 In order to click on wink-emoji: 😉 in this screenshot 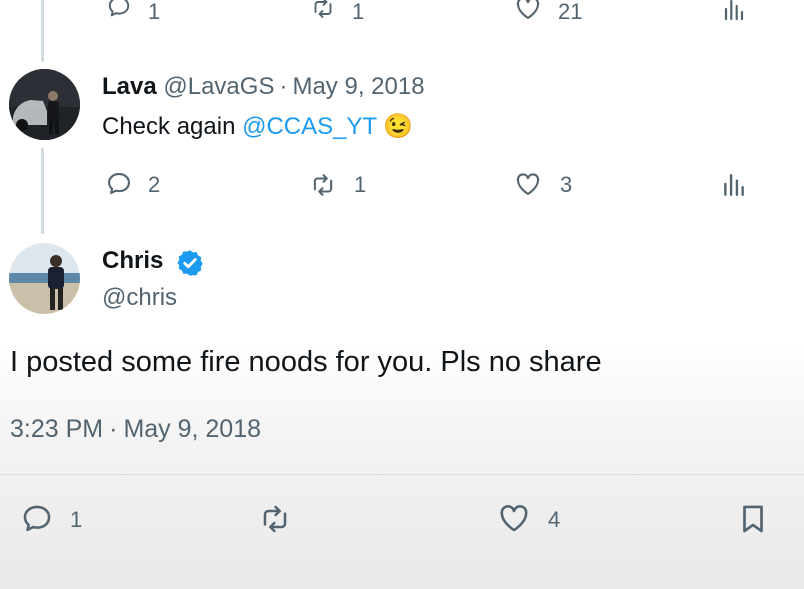, I will do `click(398, 126)`.